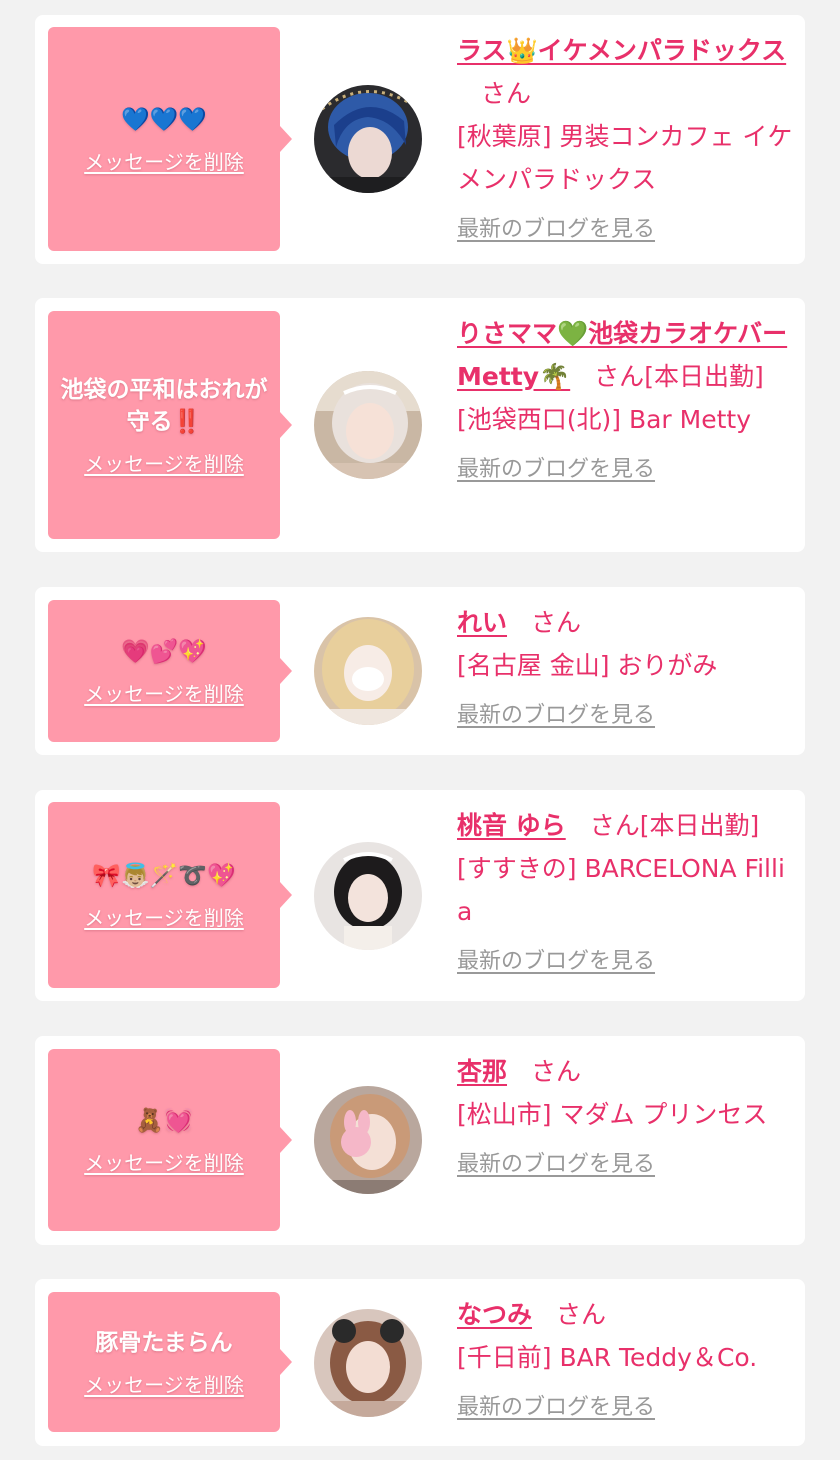 Image resolution: width=840 pixels, height=1460 pixels. Describe the element at coordinates (164, 406) in the screenshot. I see `message-text: 池袋の平和はおれが守る‼️` at that location.